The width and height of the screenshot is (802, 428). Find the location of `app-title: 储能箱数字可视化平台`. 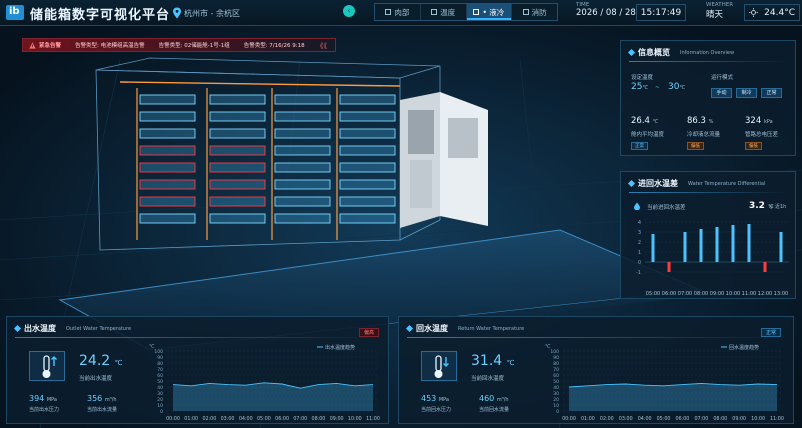

app-title: 储能箱数字可视化平台 is located at coordinates (100, 15).